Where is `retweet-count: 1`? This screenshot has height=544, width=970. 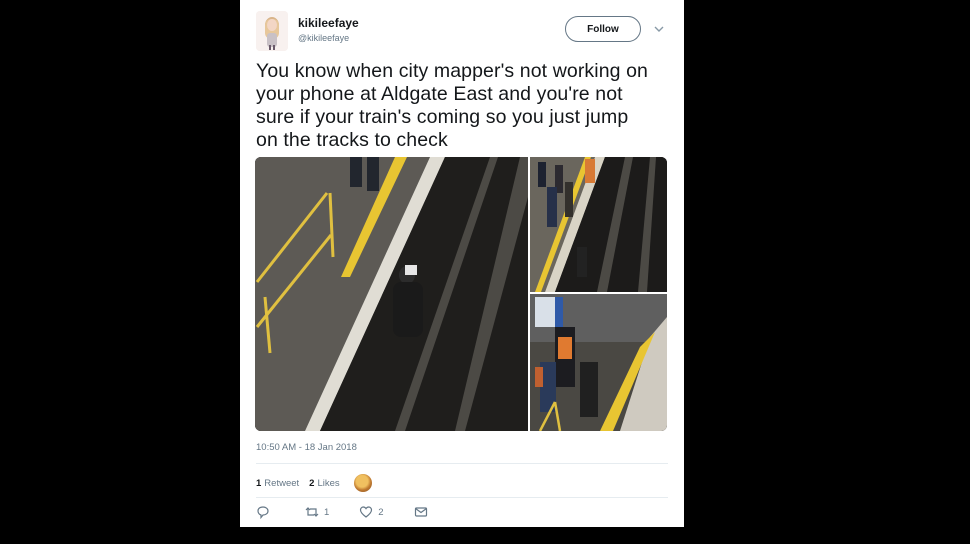
retweet-count: 1 is located at coordinates (327, 512).